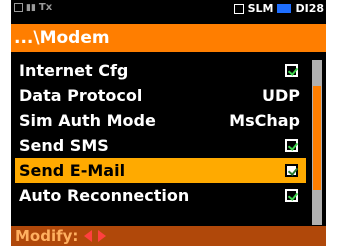  I want to click on page-title: ...\Modem, so click(168, 38).